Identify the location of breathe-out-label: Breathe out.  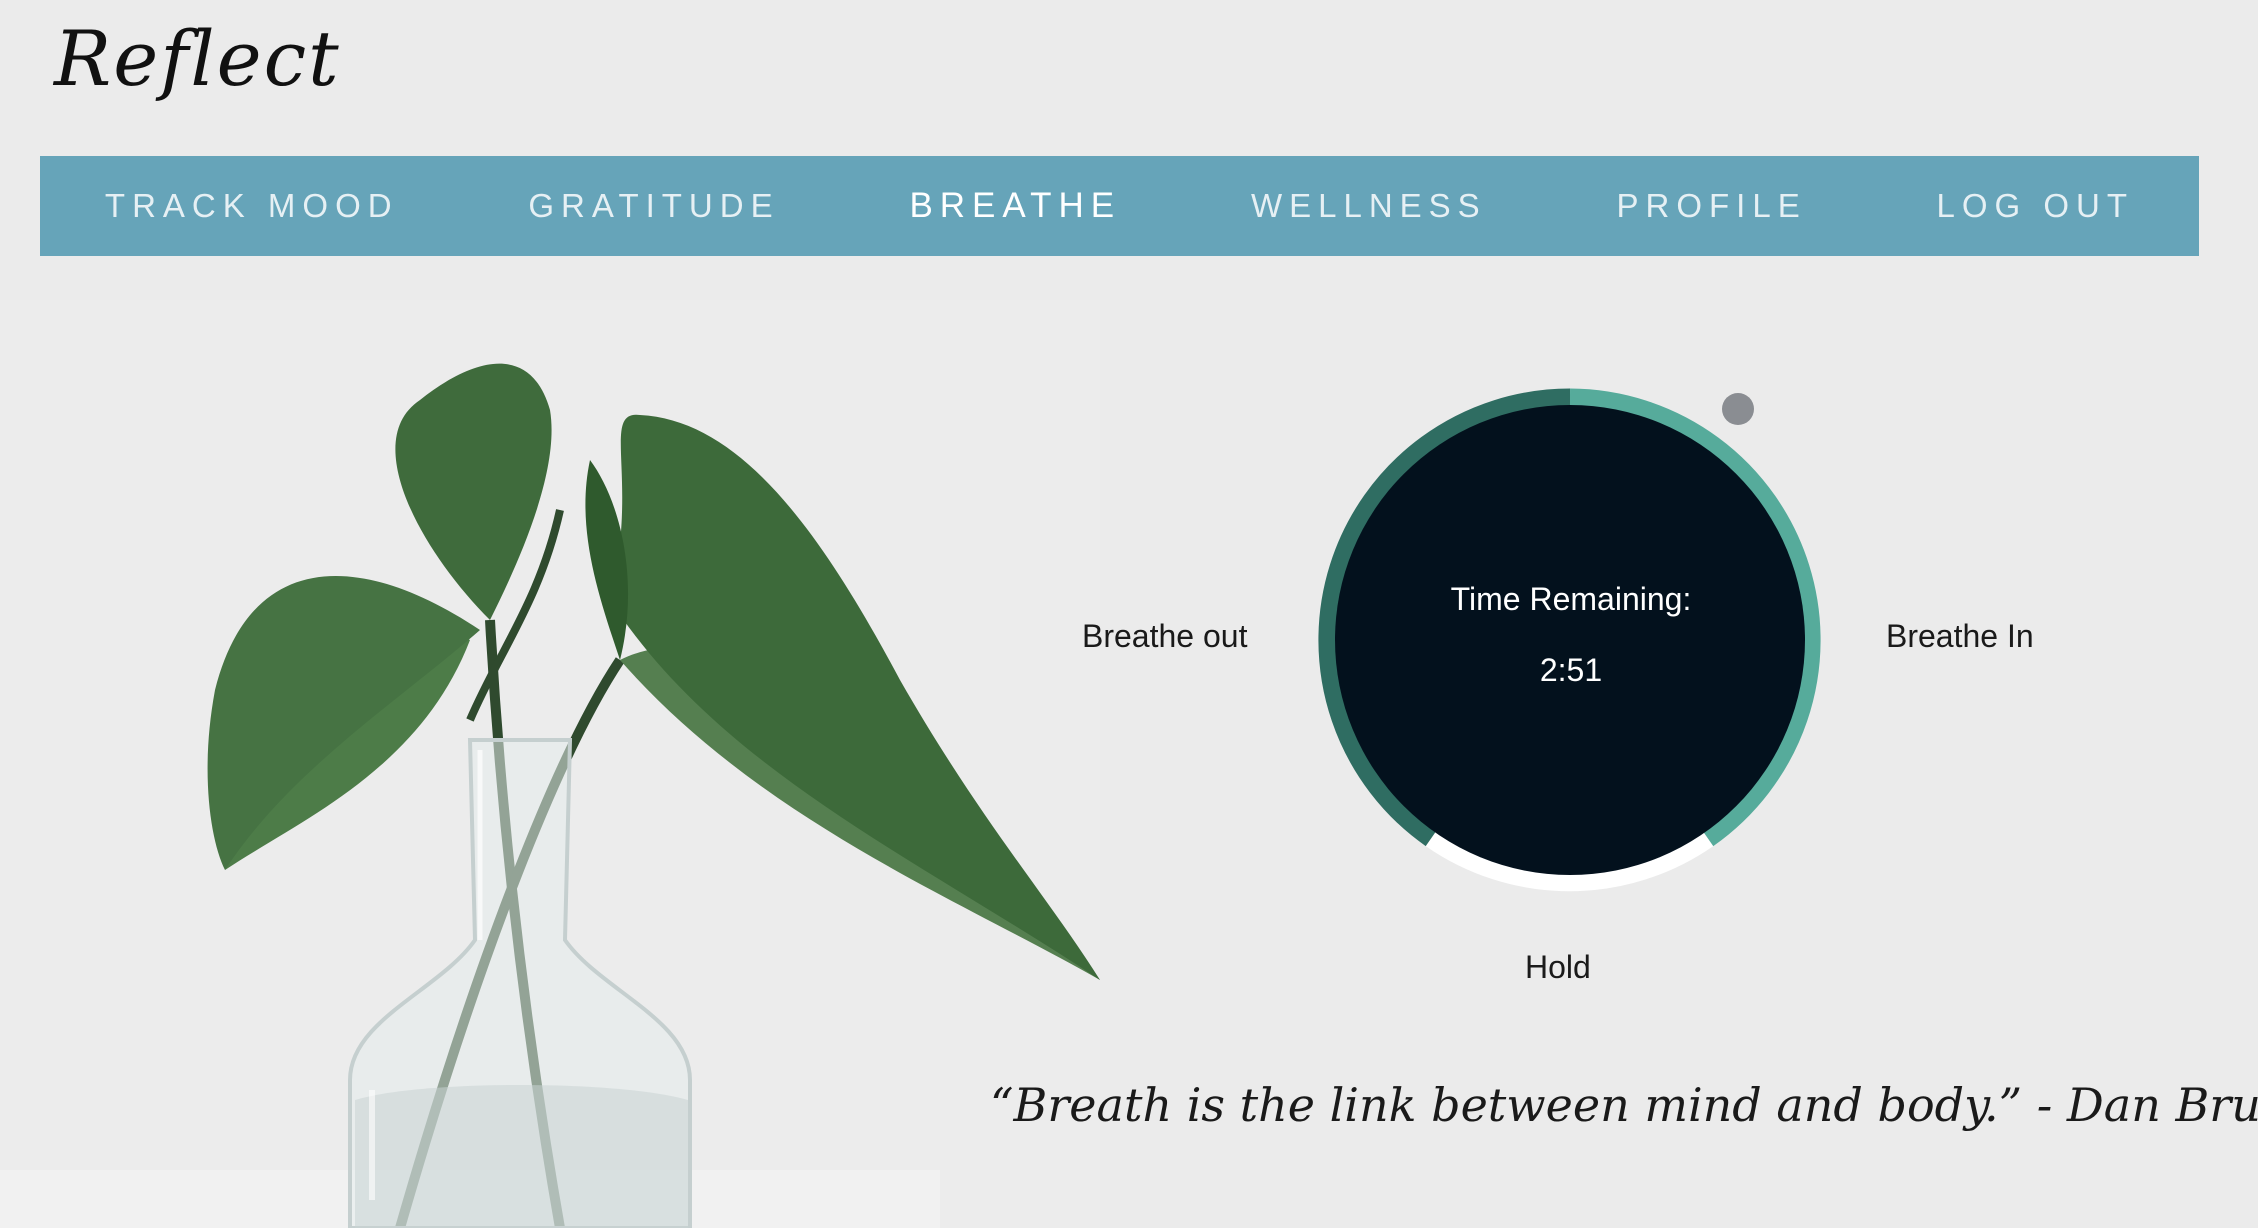
(1165, 636).